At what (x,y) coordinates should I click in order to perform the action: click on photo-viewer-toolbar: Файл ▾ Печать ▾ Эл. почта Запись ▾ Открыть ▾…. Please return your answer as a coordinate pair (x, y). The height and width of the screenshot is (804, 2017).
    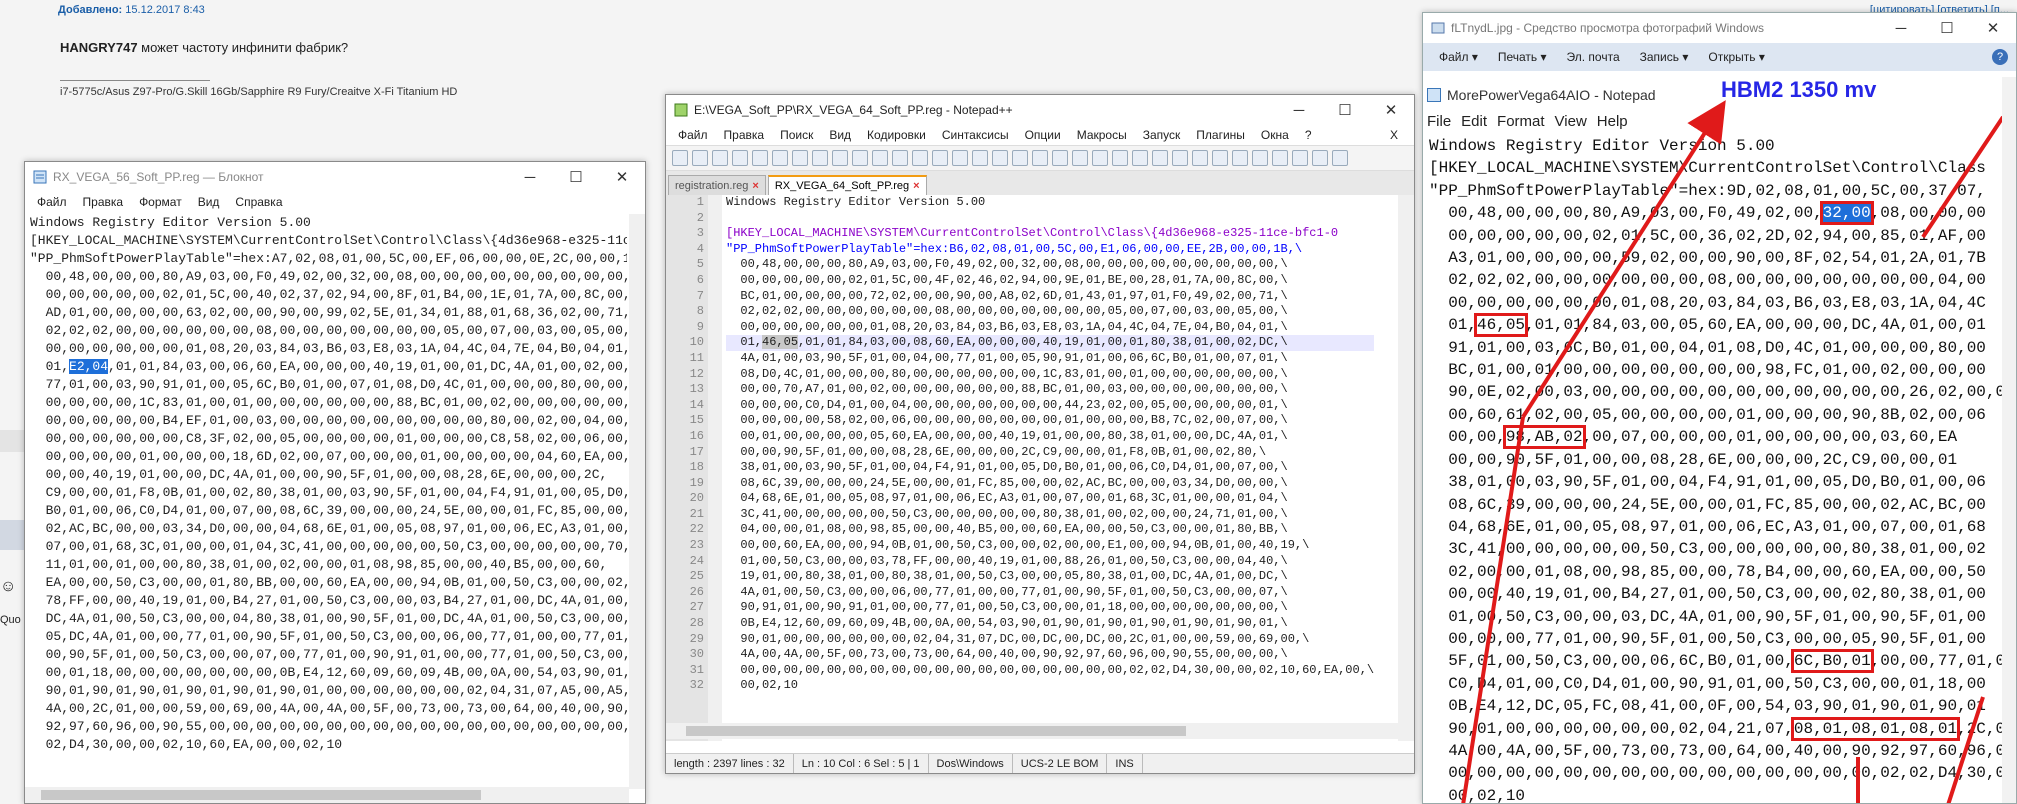
    Looking at the image, I should click on (1719, 57).